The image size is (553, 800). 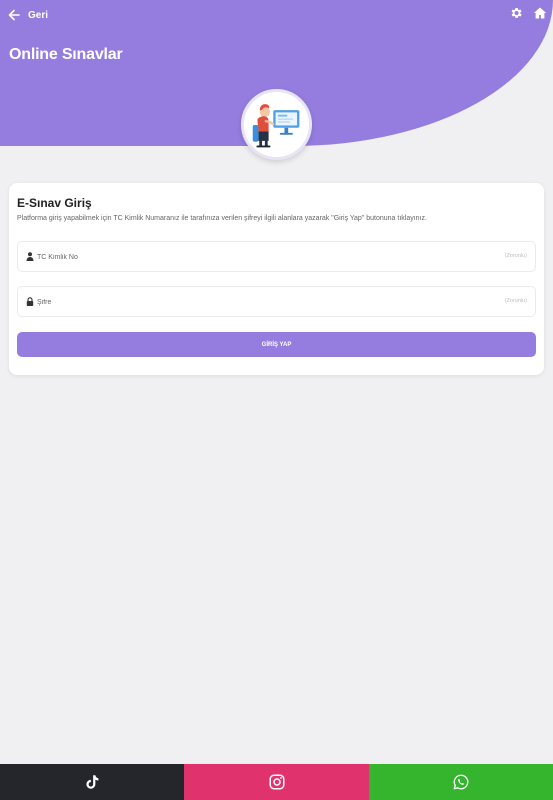 I want to click on tc-kimlik-field: (Zorunlu), so click(x=276, y=256).